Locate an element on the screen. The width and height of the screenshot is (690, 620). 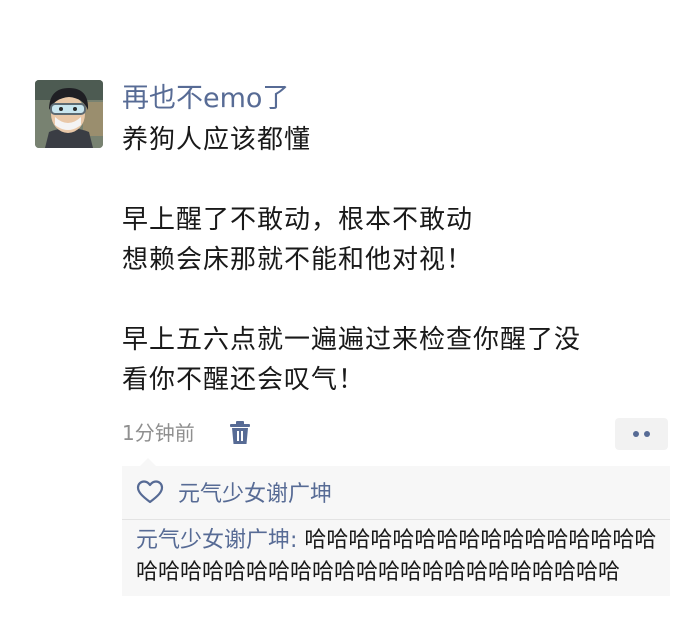
post-line: 养狗人应该都懂 is located at coordinates (217, 140).